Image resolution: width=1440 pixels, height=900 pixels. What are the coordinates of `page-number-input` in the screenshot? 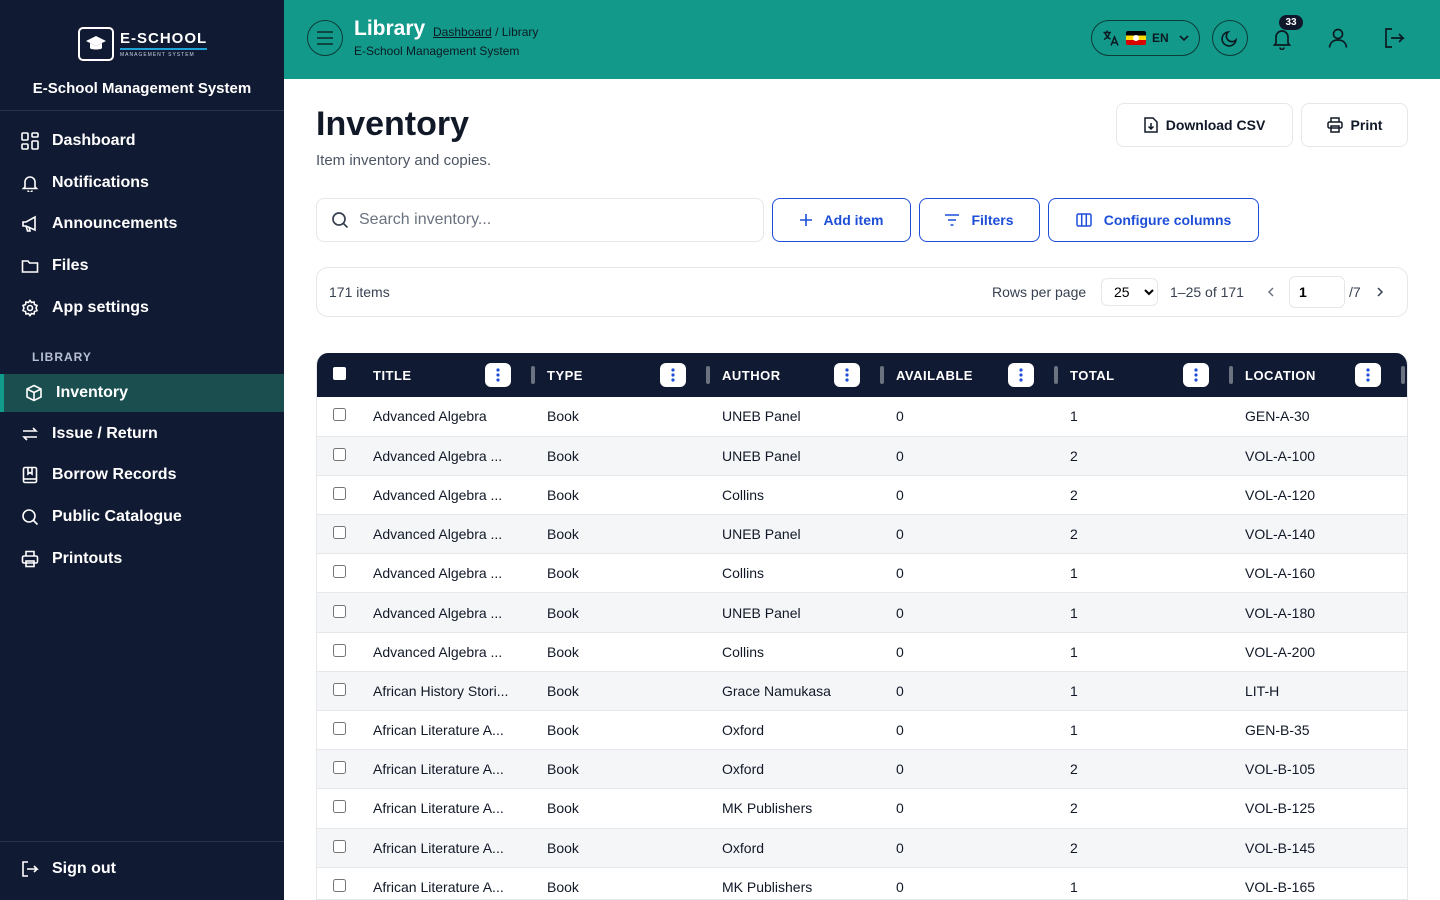 It's located at (1317, 292).